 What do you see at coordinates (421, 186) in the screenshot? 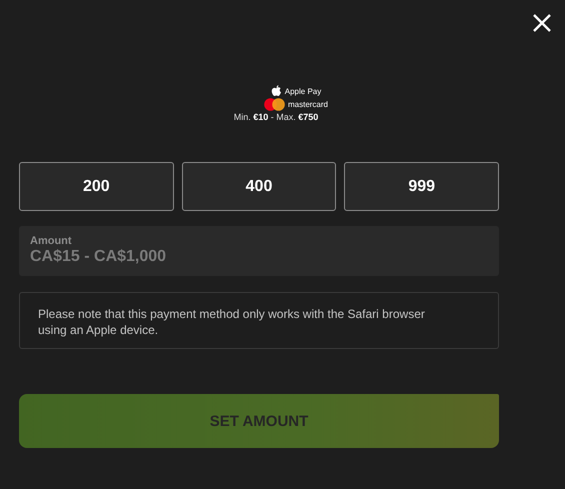
I see `preset-amount-button: 999` at bounding box center [421, 186].